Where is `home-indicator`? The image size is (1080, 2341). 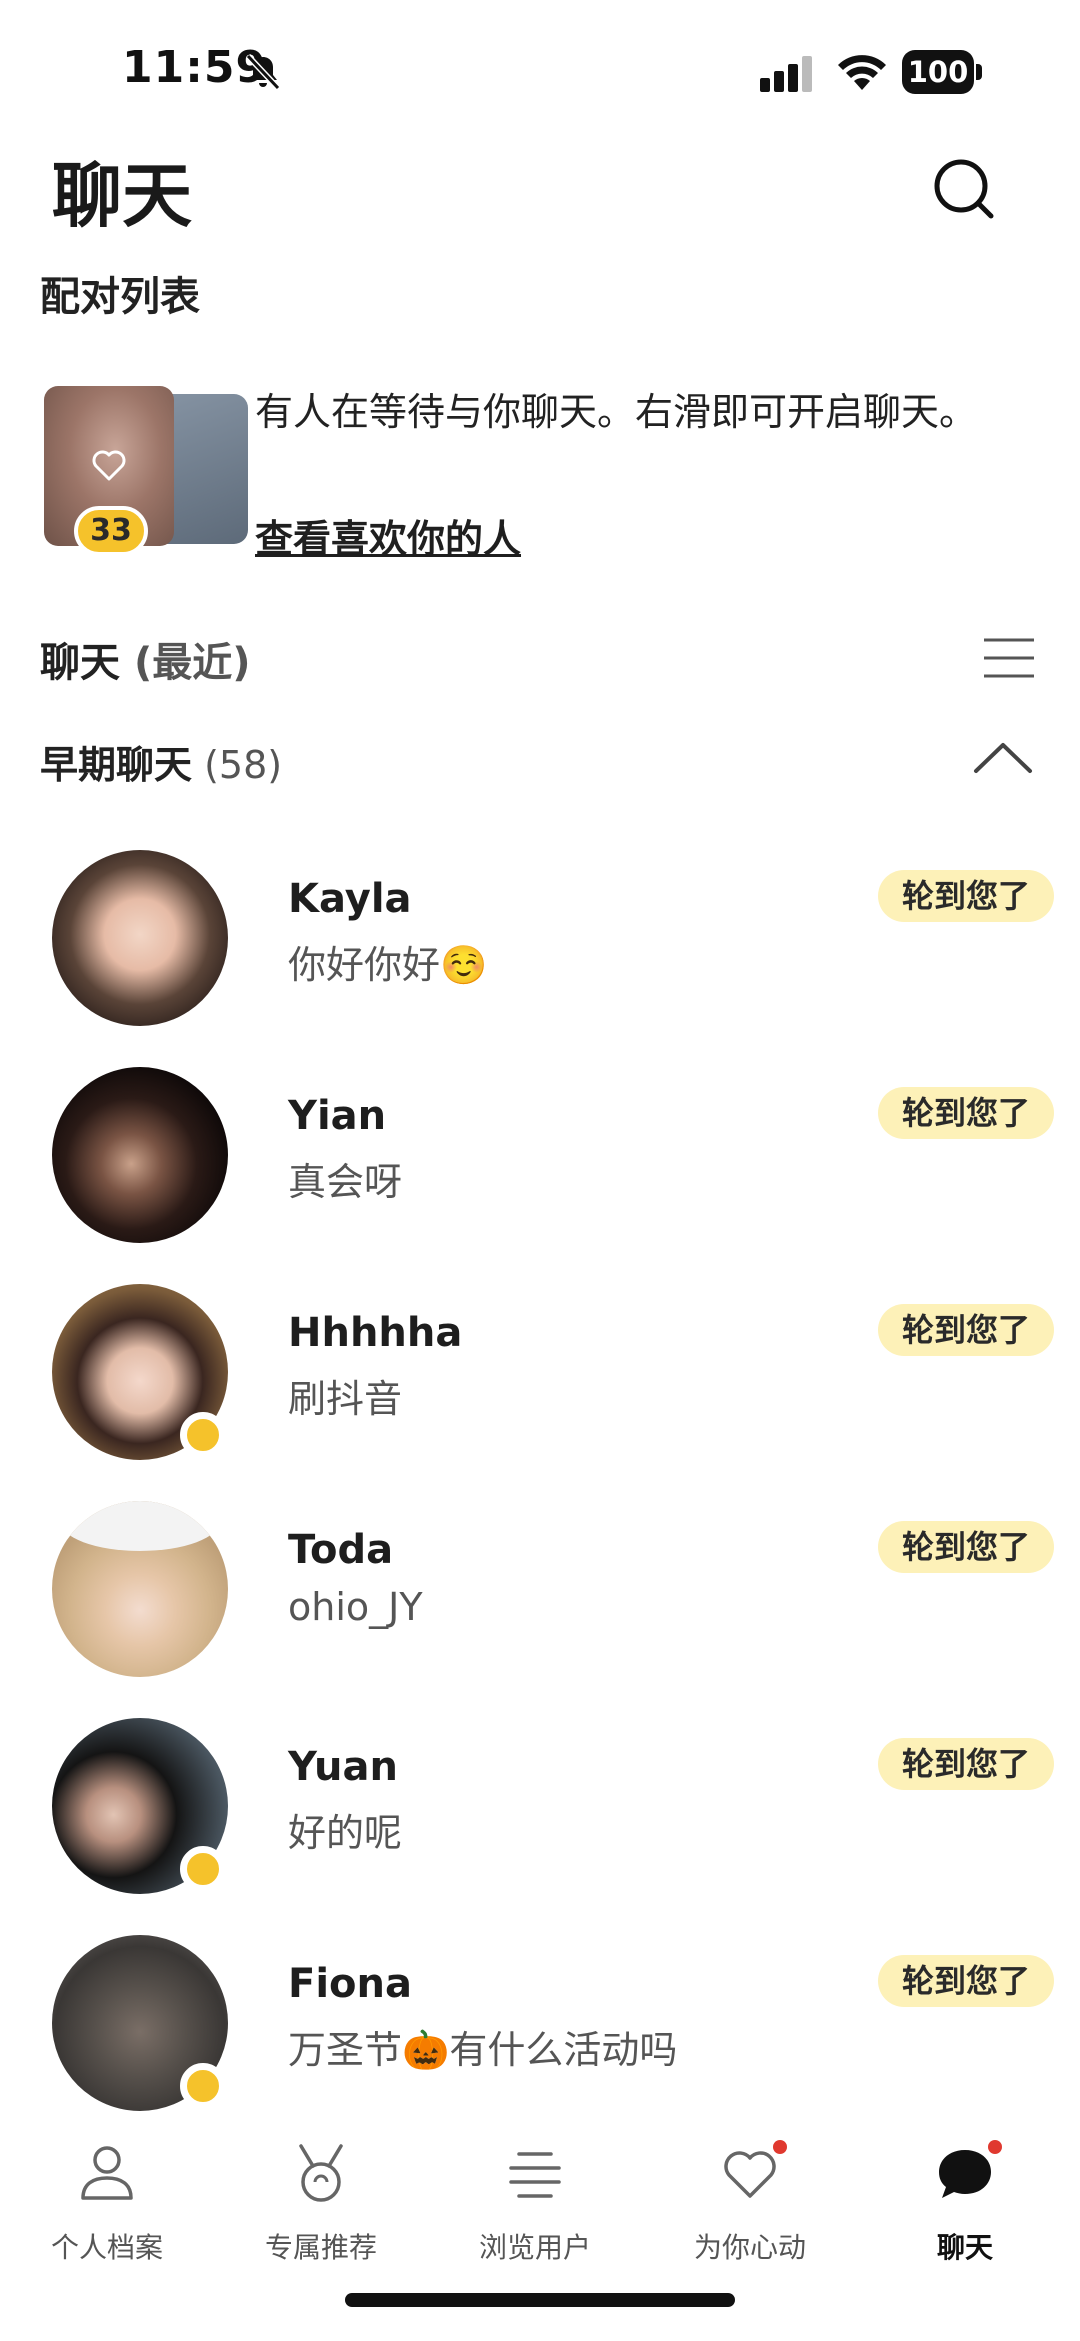 home-indicator is located at coordinates (540, 2300).